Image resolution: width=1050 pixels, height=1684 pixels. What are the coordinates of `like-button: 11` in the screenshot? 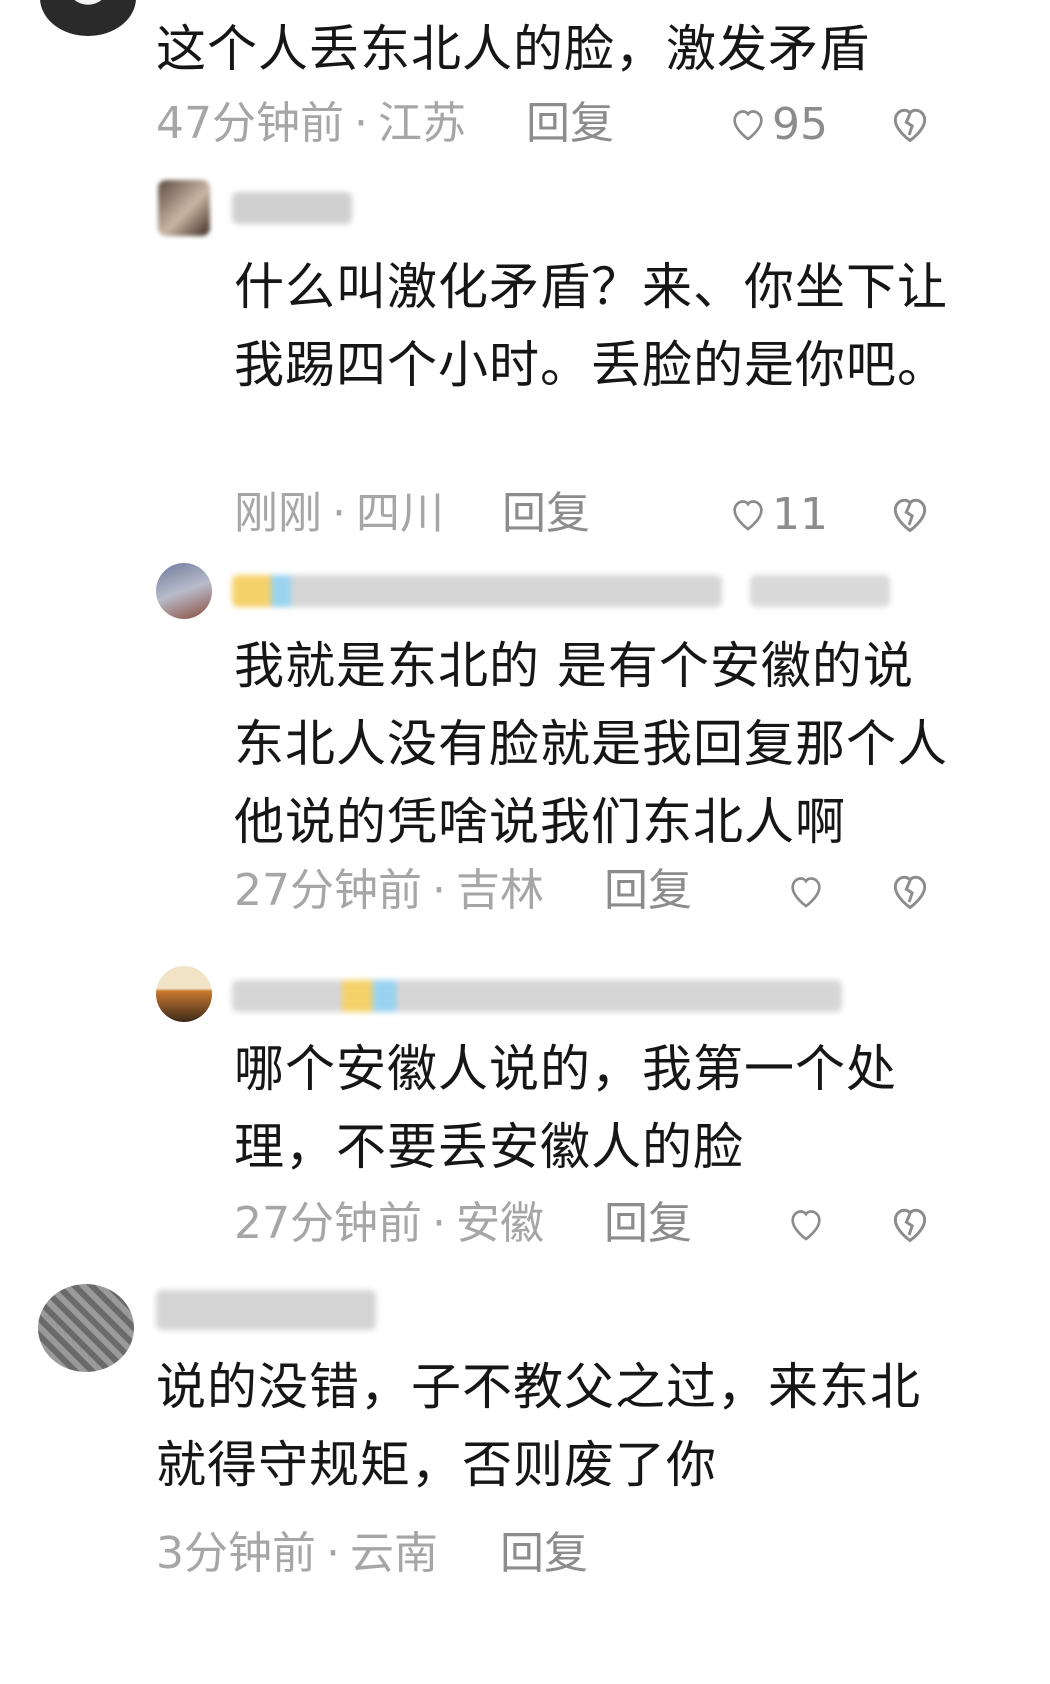 It's located at (778, 514).